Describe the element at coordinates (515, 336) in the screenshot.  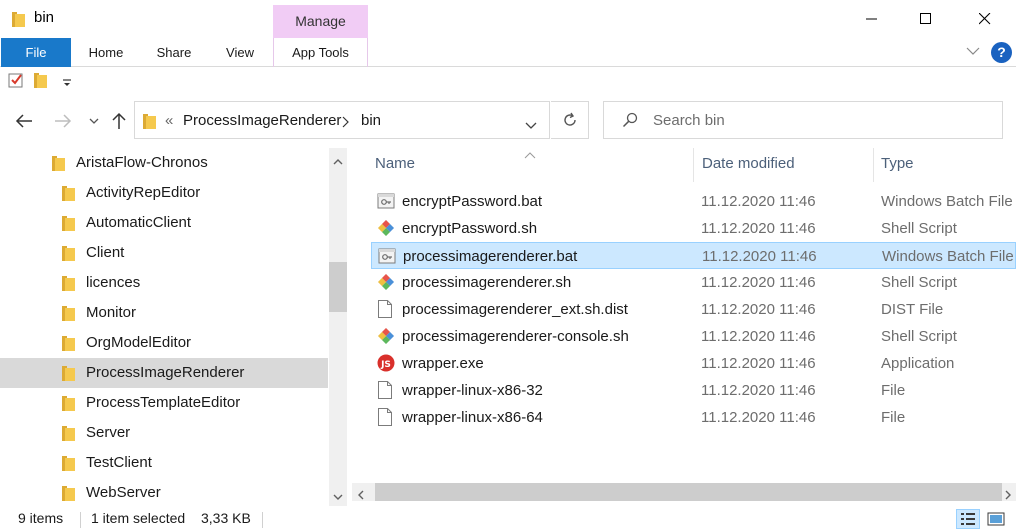
I see `file-name: processimagerenderer-console.sh` at that location.